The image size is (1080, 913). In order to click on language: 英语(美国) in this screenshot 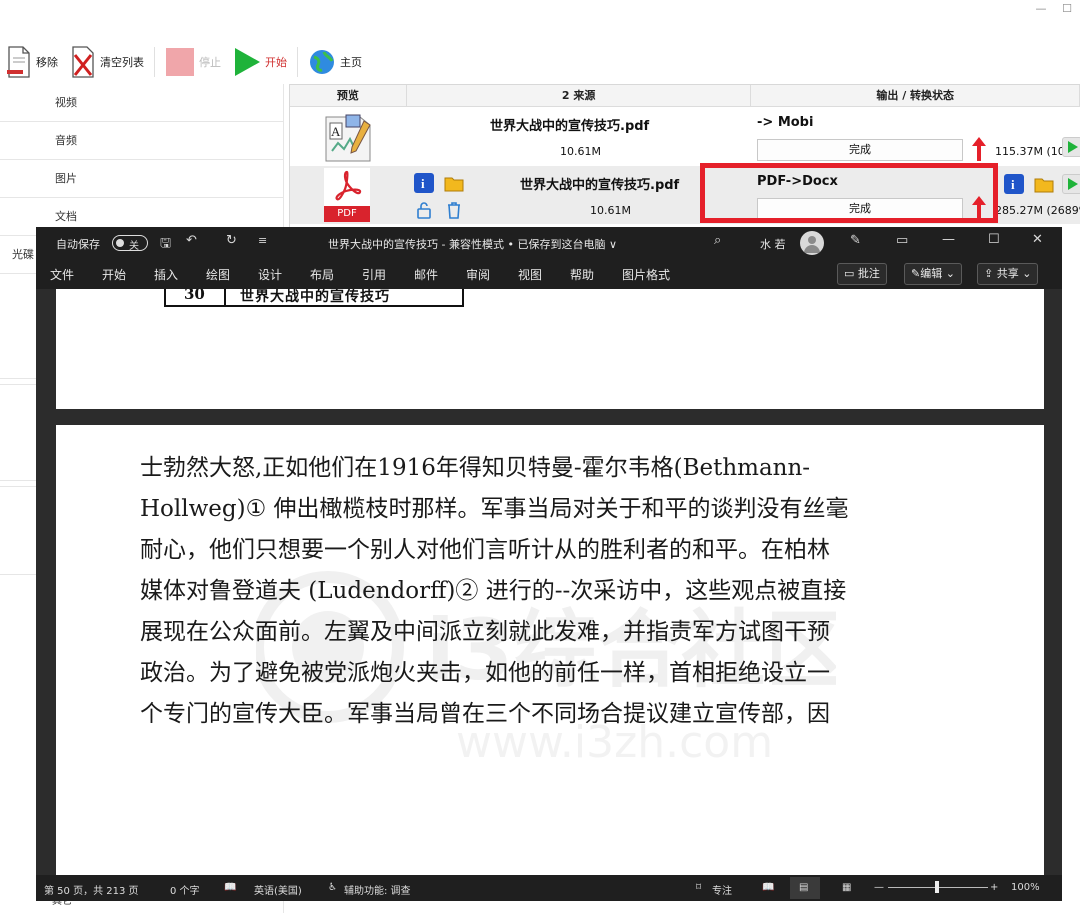, I will do `click(278, 889)`.